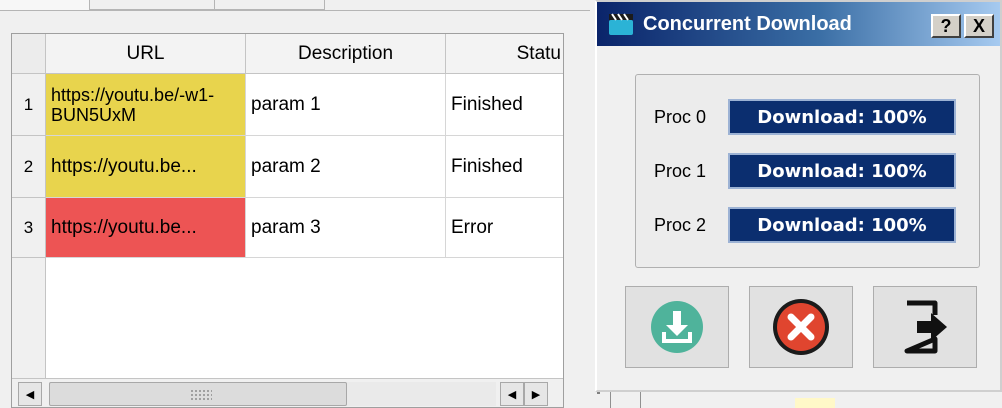 The width and height of the screenshot is (1002, 408). Describe the element at coordinates (504, 54) in the screenshot. I see `column-header-status: Statu` at that location.